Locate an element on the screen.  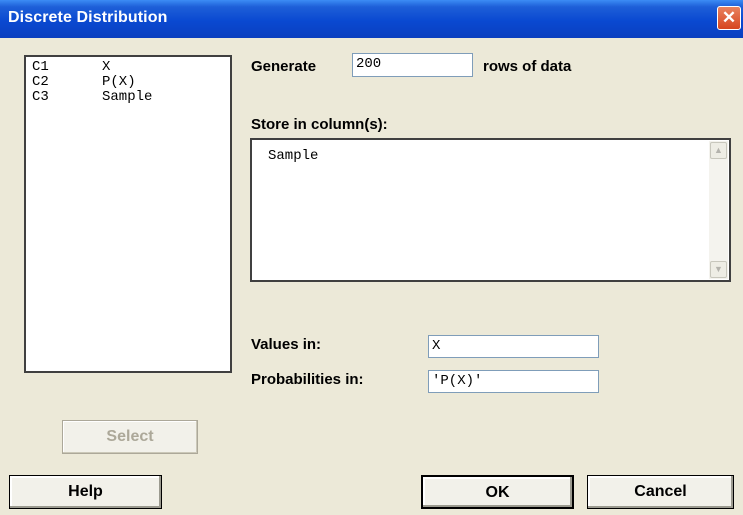
generate-rows-input: 200 is located at coordinates (412, 65).